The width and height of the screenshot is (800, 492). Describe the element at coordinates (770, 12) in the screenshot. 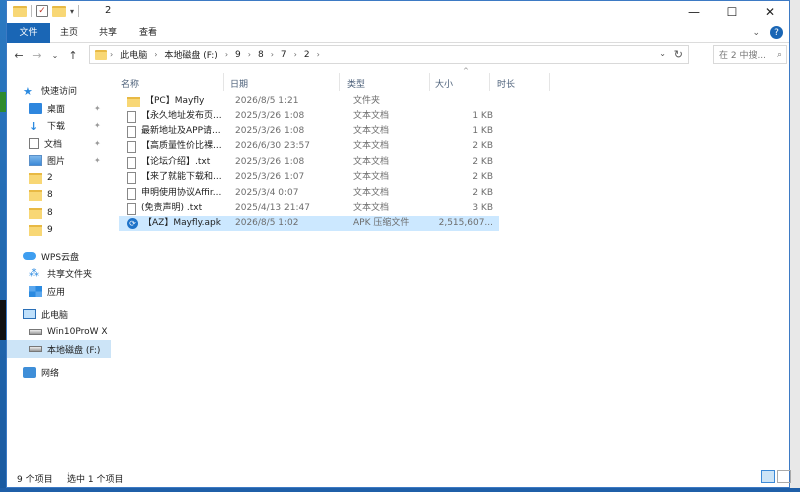

I see `close-button: ✕` at that location.